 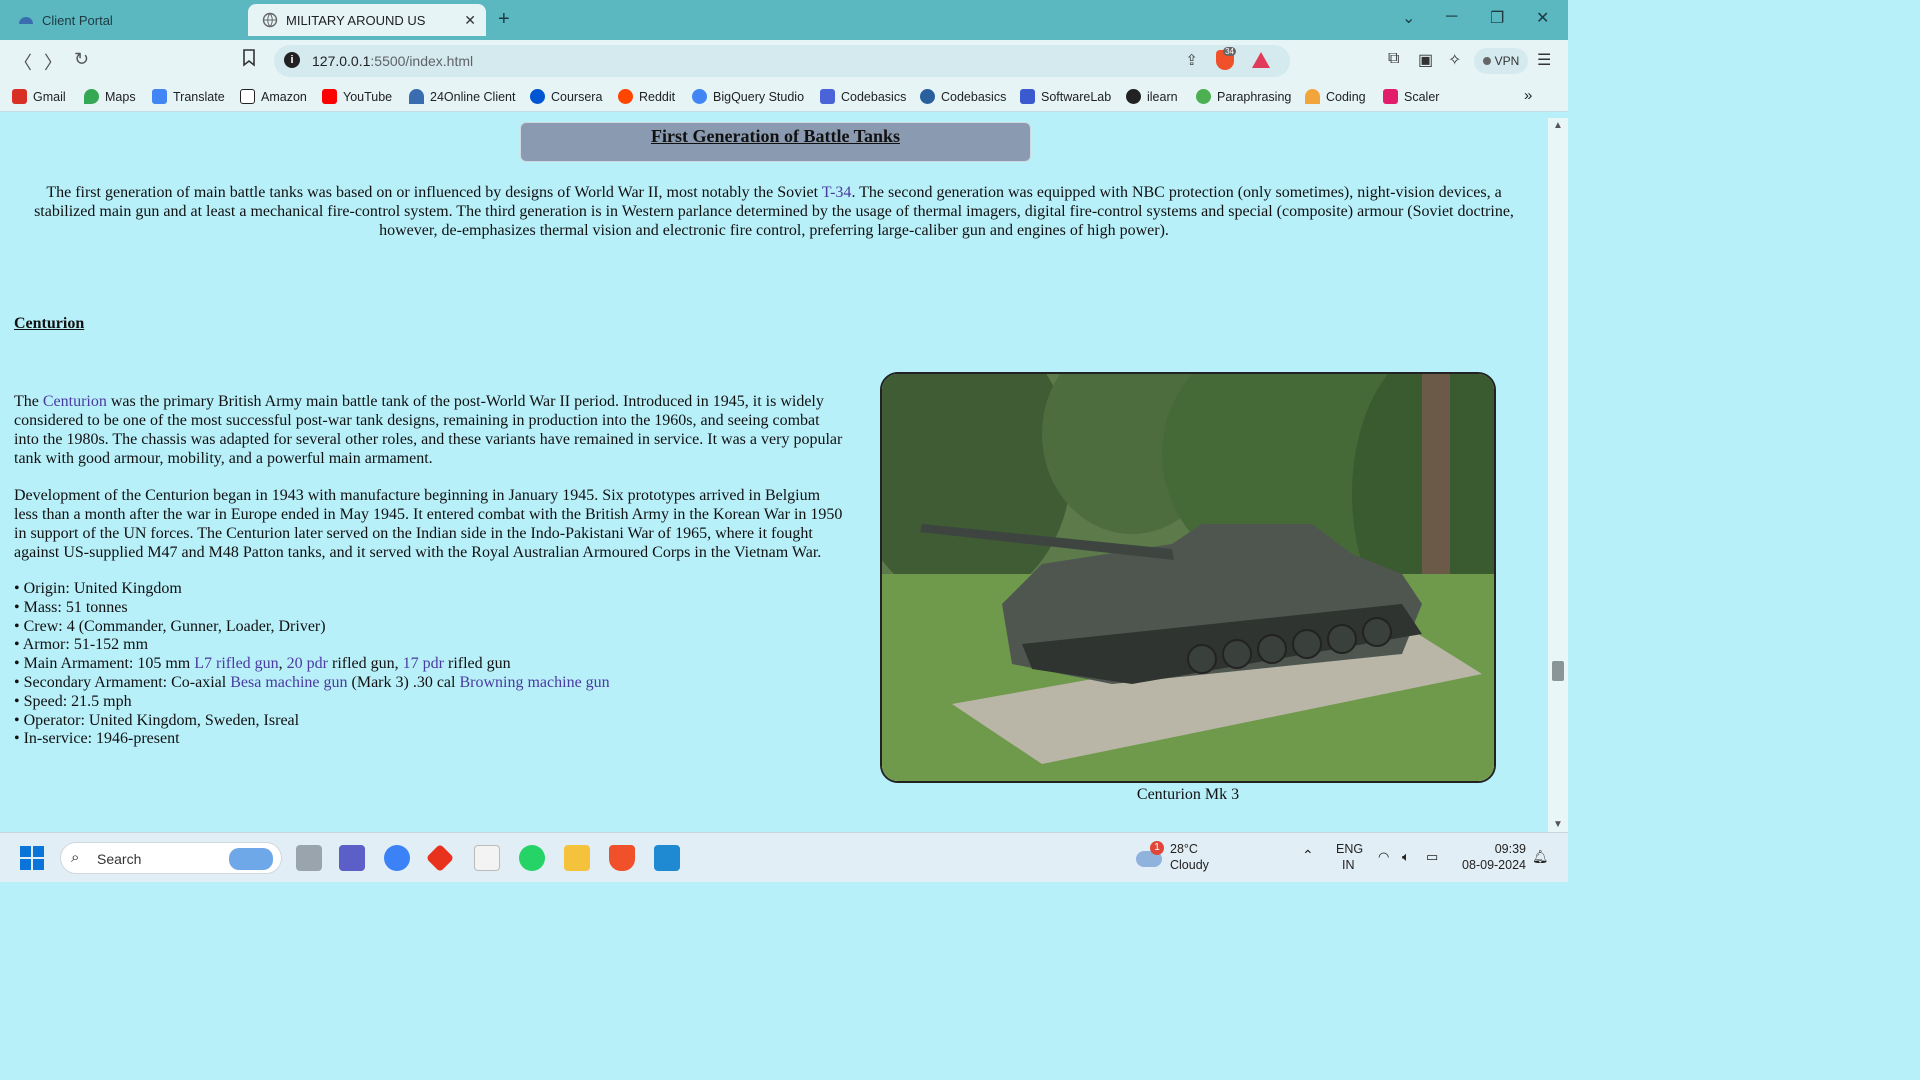 What do you see at coordinates (1558, 824) in the screenshot?
I see `scroll-down-icon: ▼` at bounding box center [1558, 824].